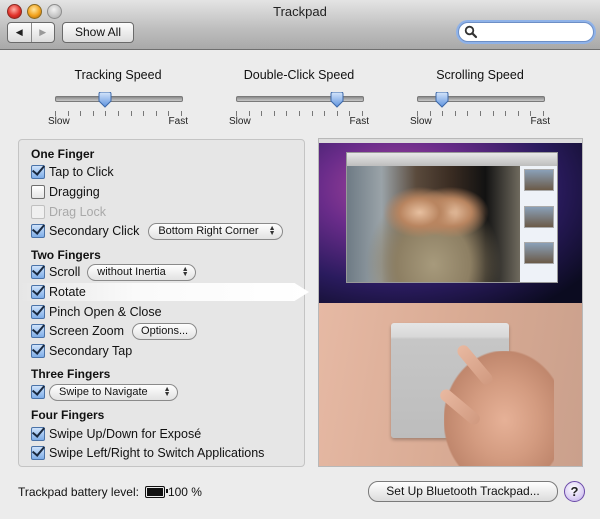  I want to click on secondary-click-checkbox, so click(38, 231).